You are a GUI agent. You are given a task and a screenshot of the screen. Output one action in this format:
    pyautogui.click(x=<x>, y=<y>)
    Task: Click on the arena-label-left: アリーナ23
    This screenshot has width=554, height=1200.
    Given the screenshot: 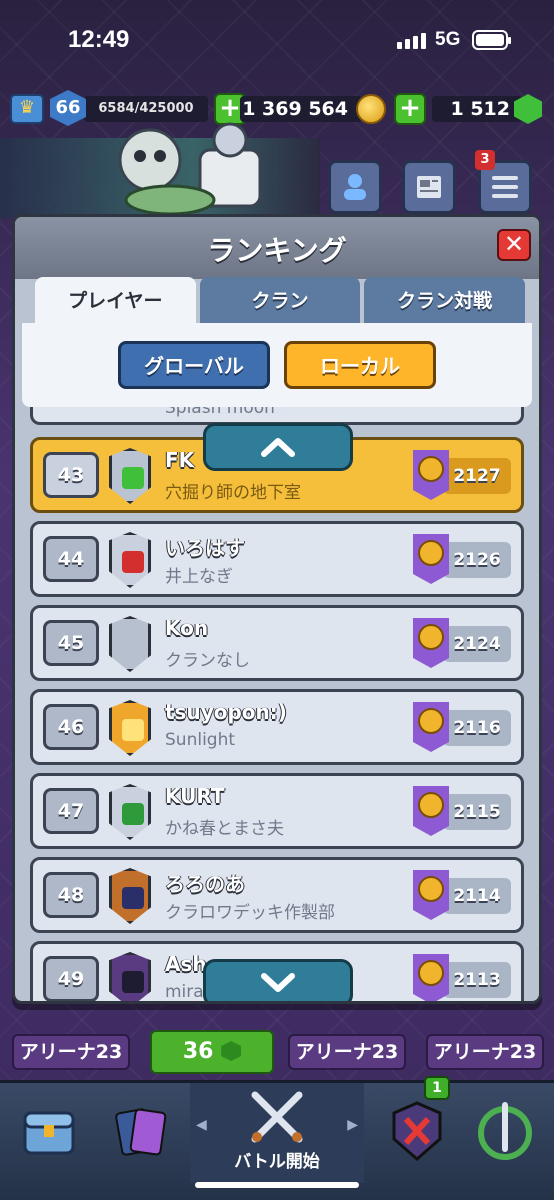 What is the action you would take?
    pyautogui.click(x=71, y=1052)
    